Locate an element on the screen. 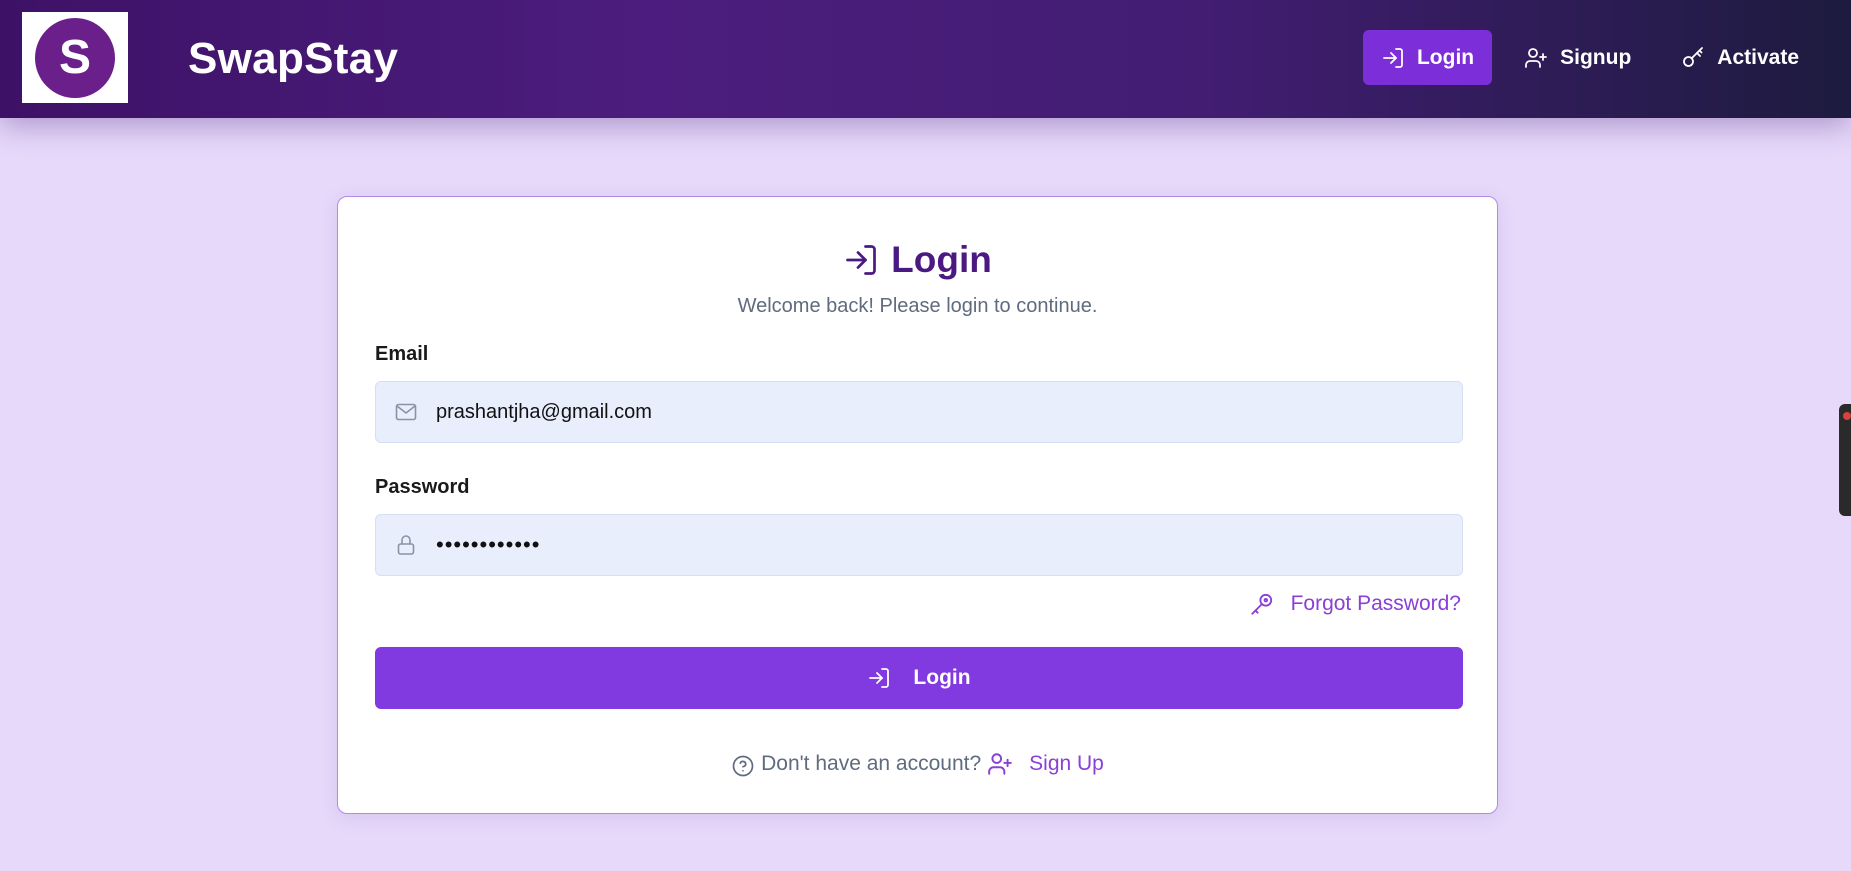  password-input is located at coordinates (926, 545).